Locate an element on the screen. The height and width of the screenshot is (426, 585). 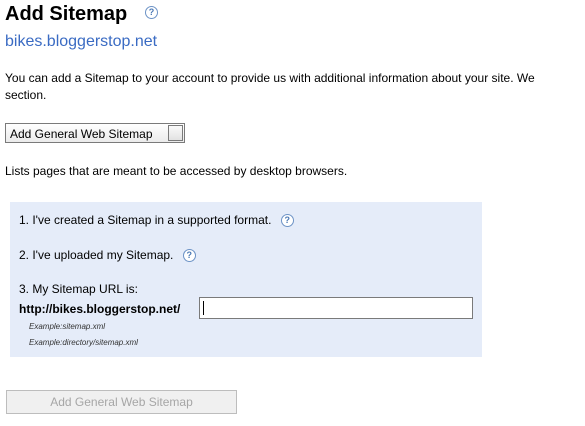
add-sitemap-submit-button: Add General Web Sitemap is located at coordinates (121, 402).